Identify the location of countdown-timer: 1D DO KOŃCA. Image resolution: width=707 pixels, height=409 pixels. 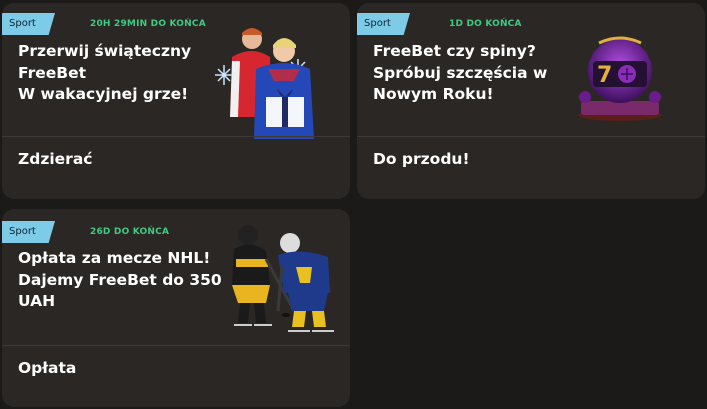
(485, 24).